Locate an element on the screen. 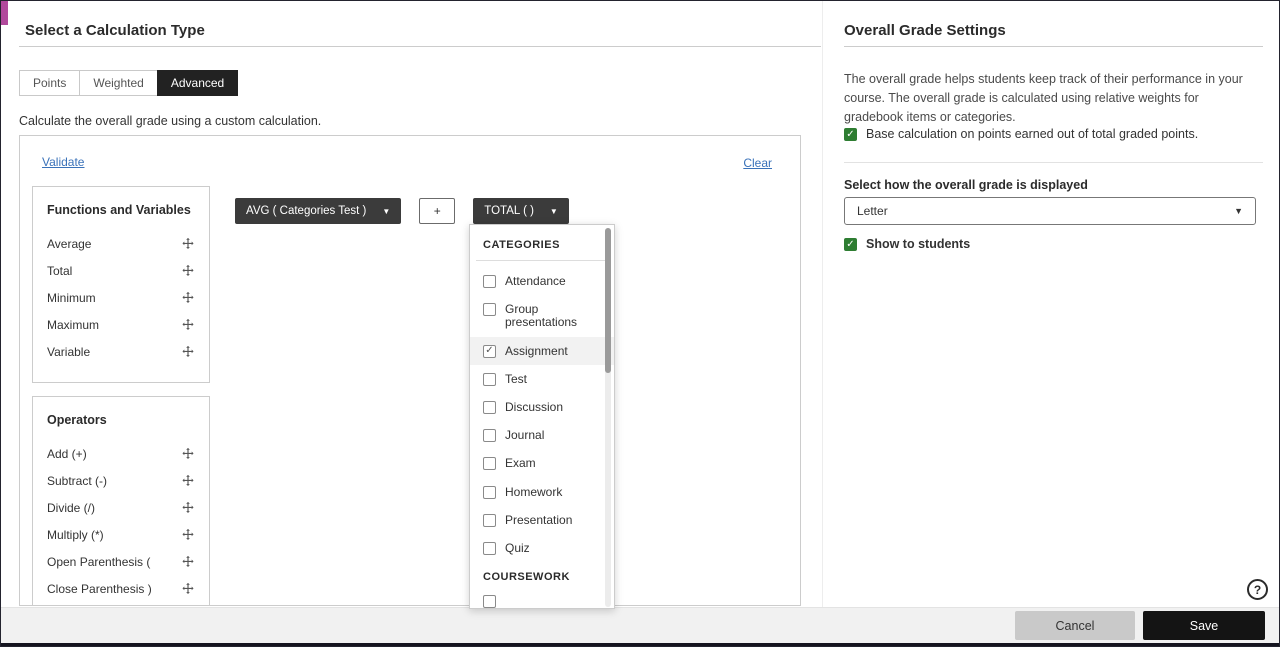 The height and width of the screenshot is (647, 1280). operator-item-label: Subtract (-) is located at coordinates (77, 480).